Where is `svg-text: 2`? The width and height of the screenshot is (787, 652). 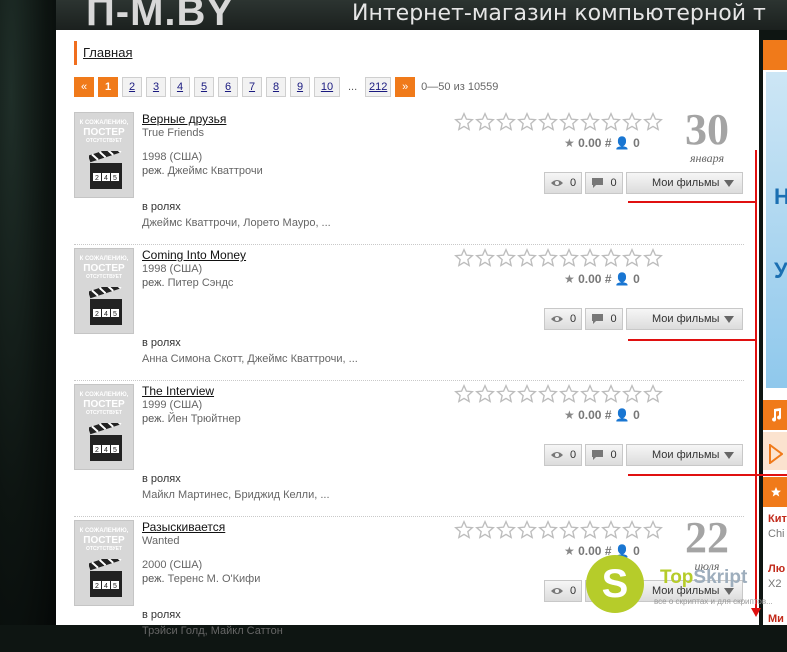
svg-text: 2 is located at coordinates (97, 314).